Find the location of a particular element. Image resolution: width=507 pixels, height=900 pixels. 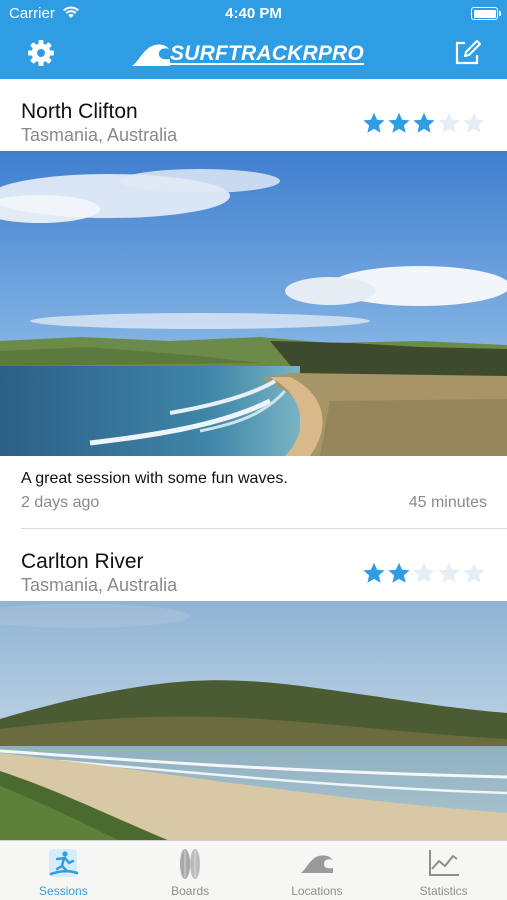

logo-text: SURFTRACKRPRO is located at coordinates (267, 54).